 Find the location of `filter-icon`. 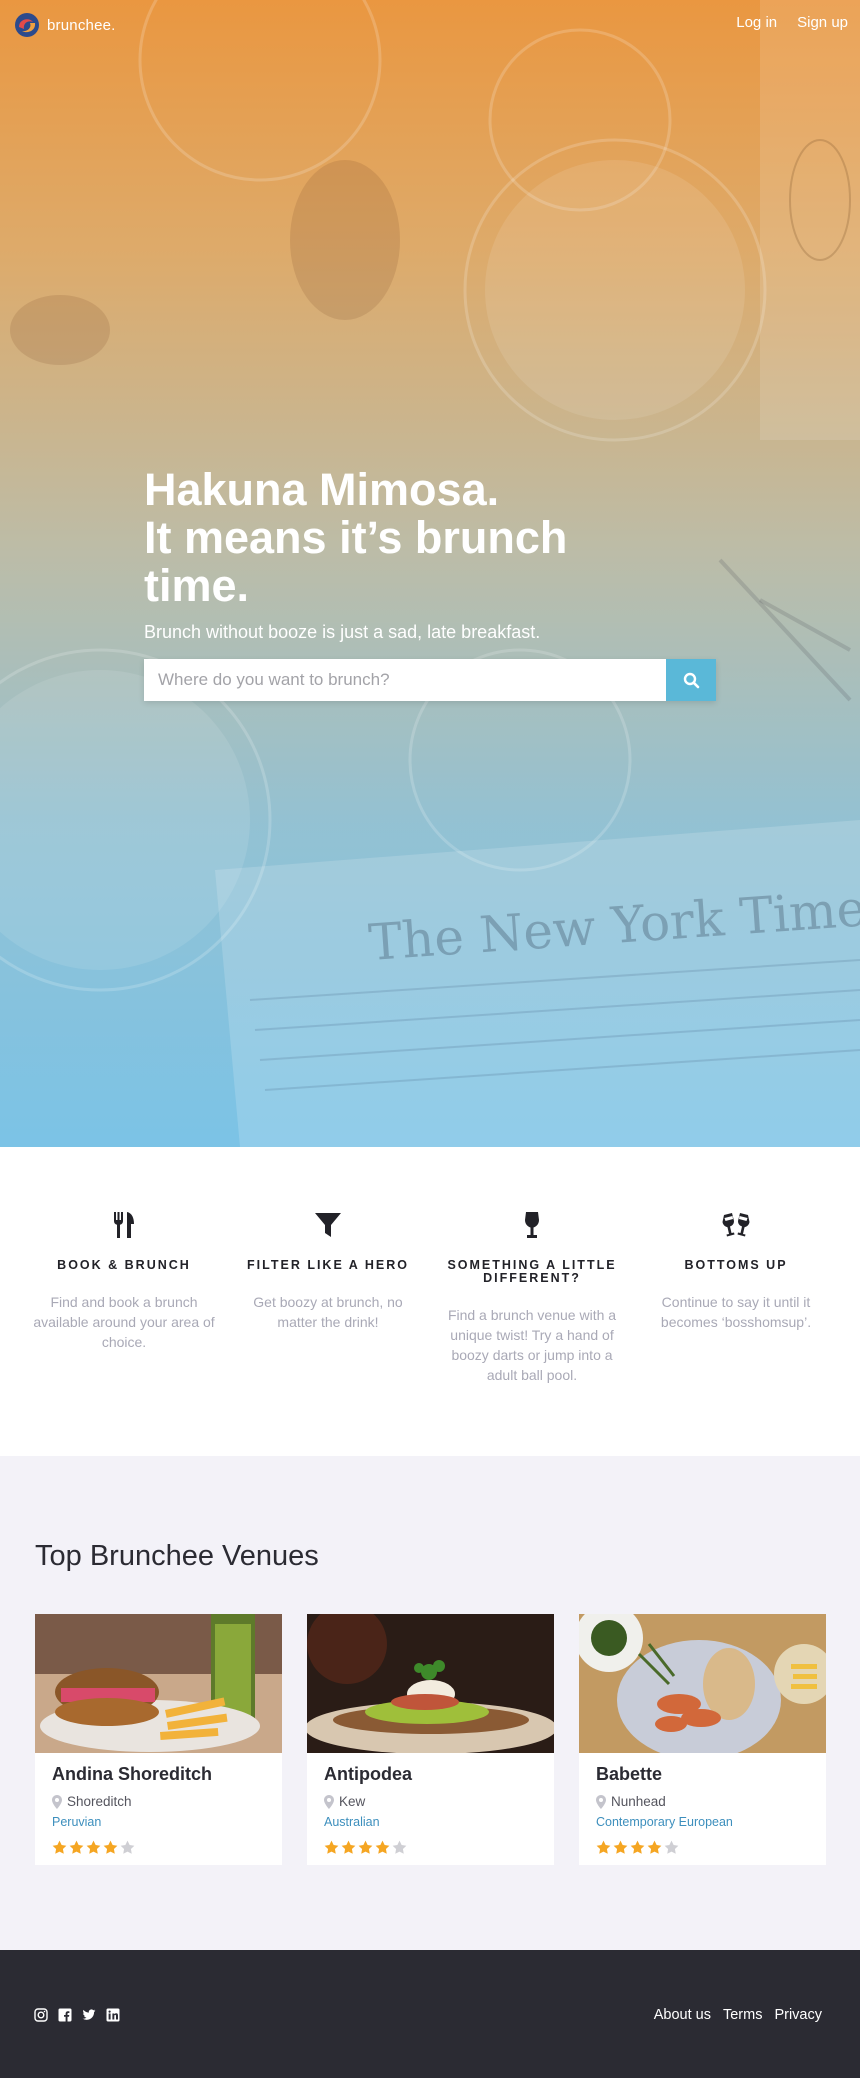

filter-icon is located at coordinates (328, 1225).